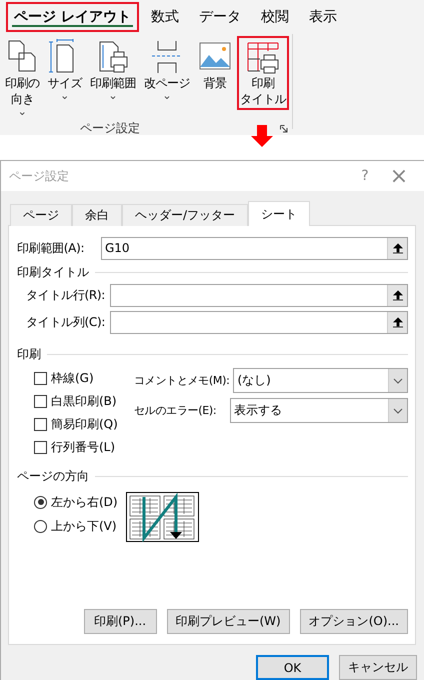 The width and height of the screenshot is (424, 680). Describe the element at coordinates (182, 380) in the screenshot. I see `dropdown-label: コメントとメモ(M):` at that location.